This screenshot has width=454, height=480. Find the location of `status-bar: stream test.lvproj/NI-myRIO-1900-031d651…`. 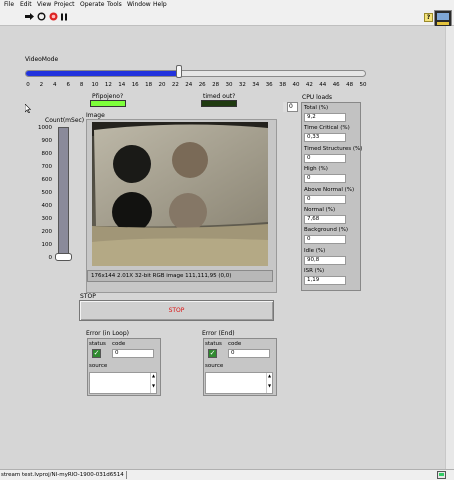

status-bar: stream test.lvproj/NI-myRIO-1900-031d651… is located at coordinates (227, 474).